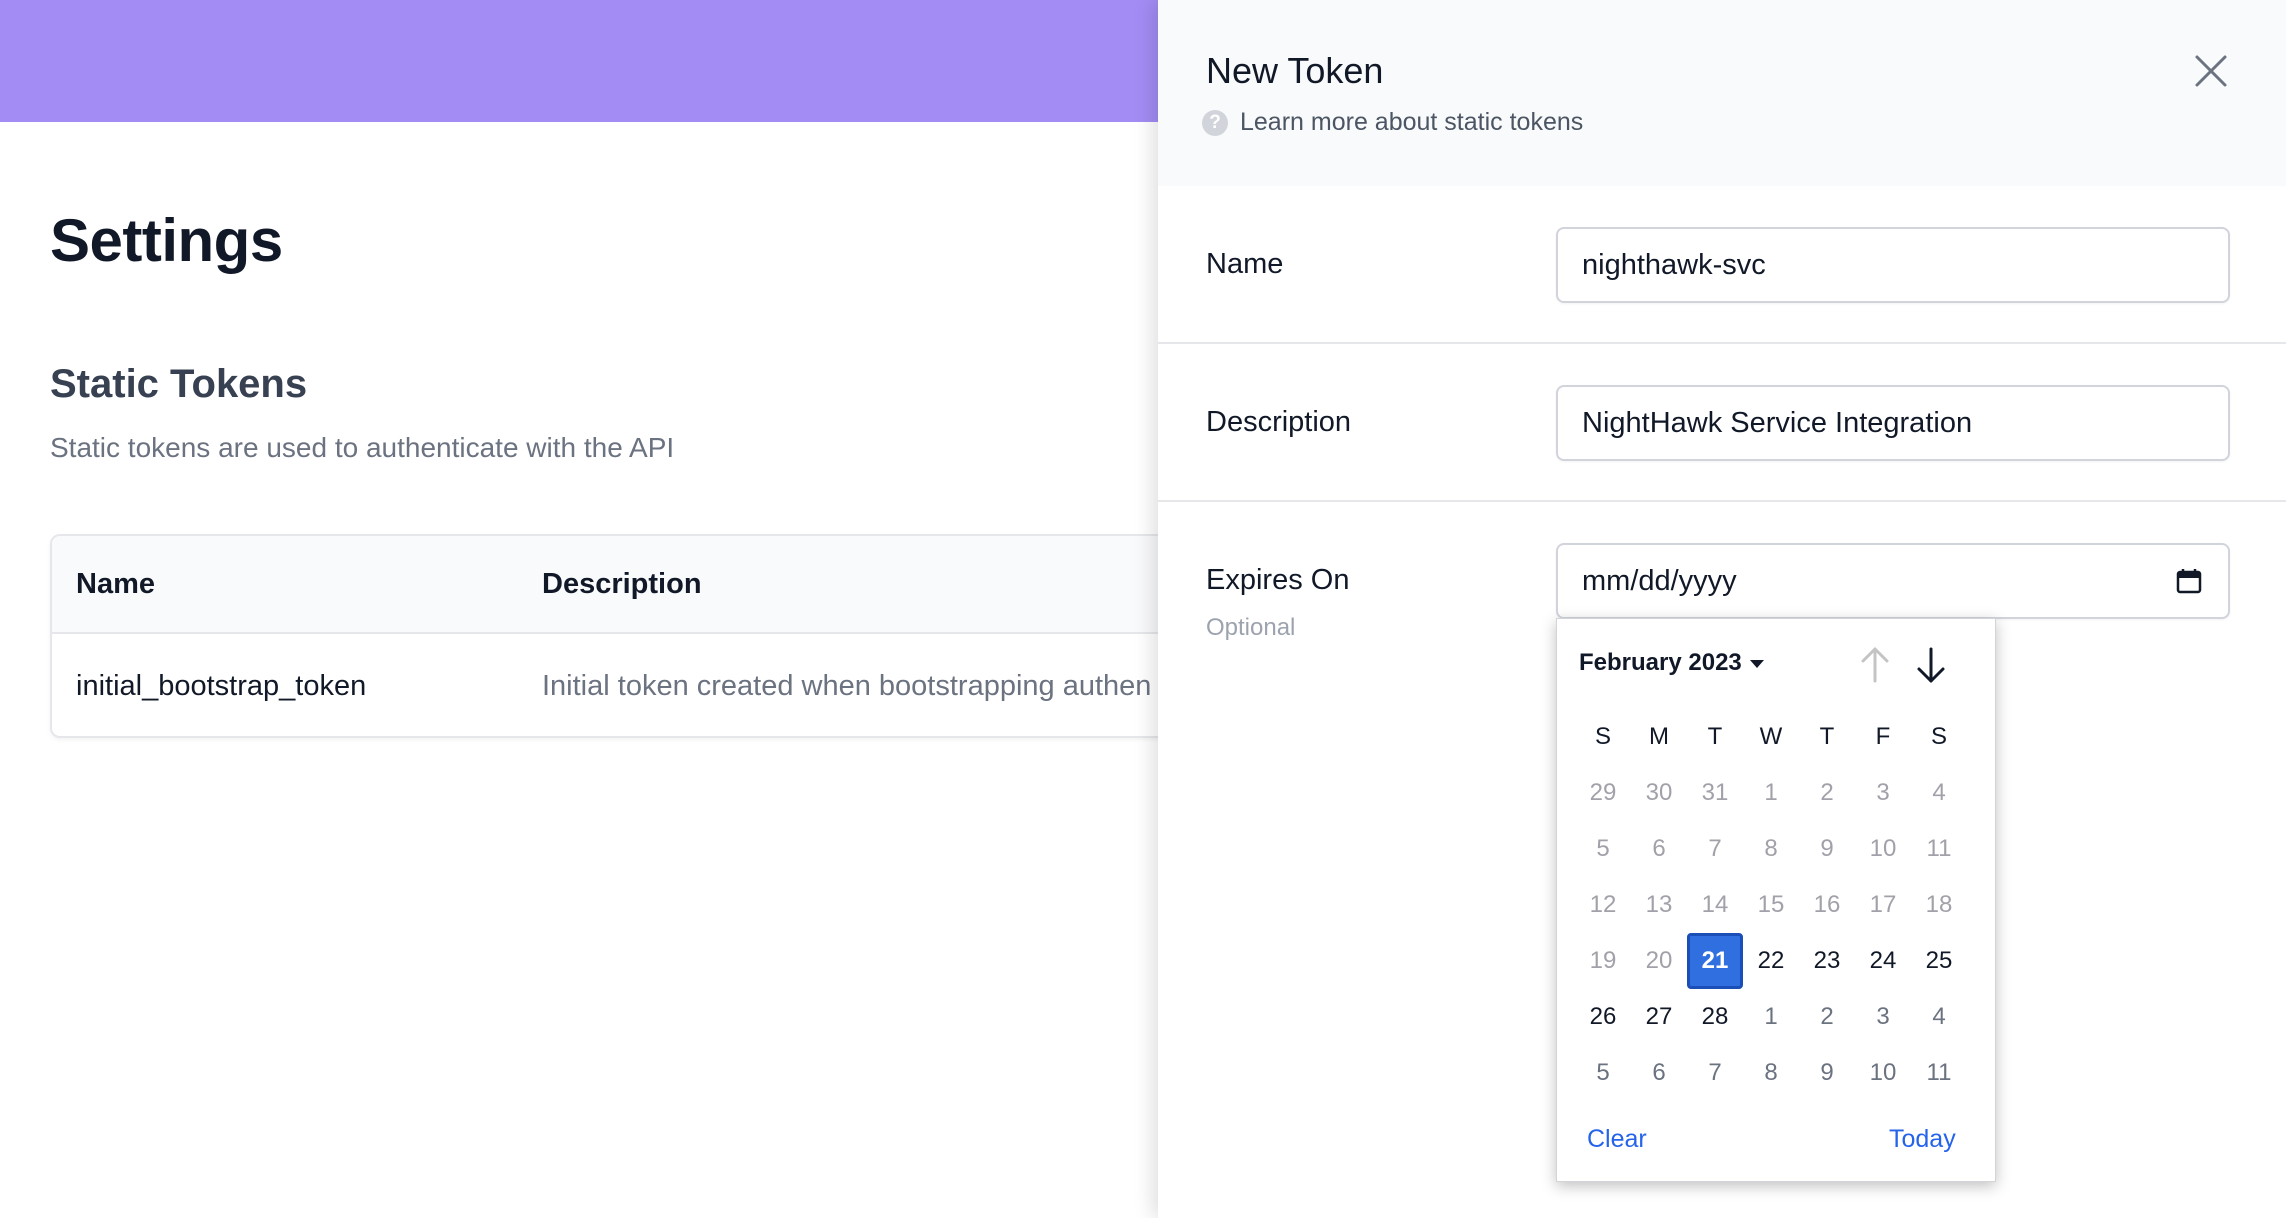 This screenshot has height=1218, width=2286. What do you see at coordinates (1659, 736) in the screenshot?
I see `weekday-header: M` at bounding box center [1659, 736].